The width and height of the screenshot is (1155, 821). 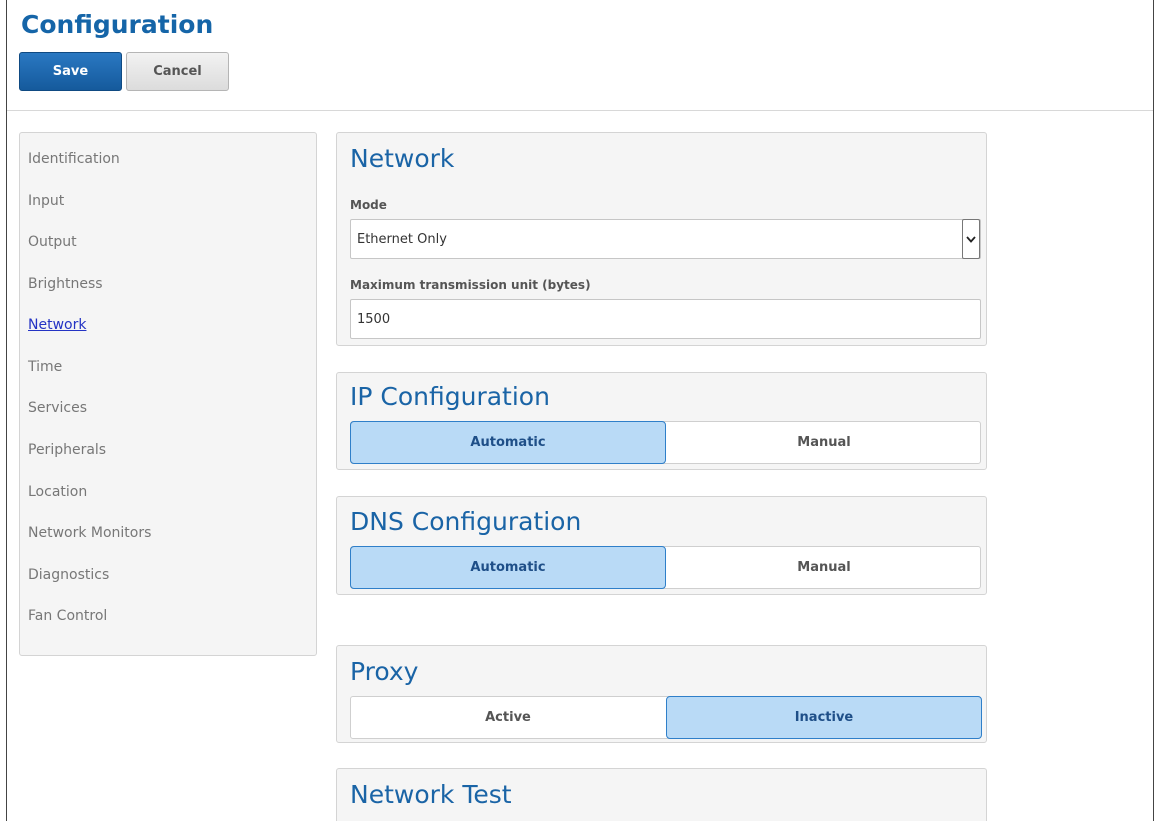 I want to click on proxy-active-option: Active, so click(x=508, y=717).